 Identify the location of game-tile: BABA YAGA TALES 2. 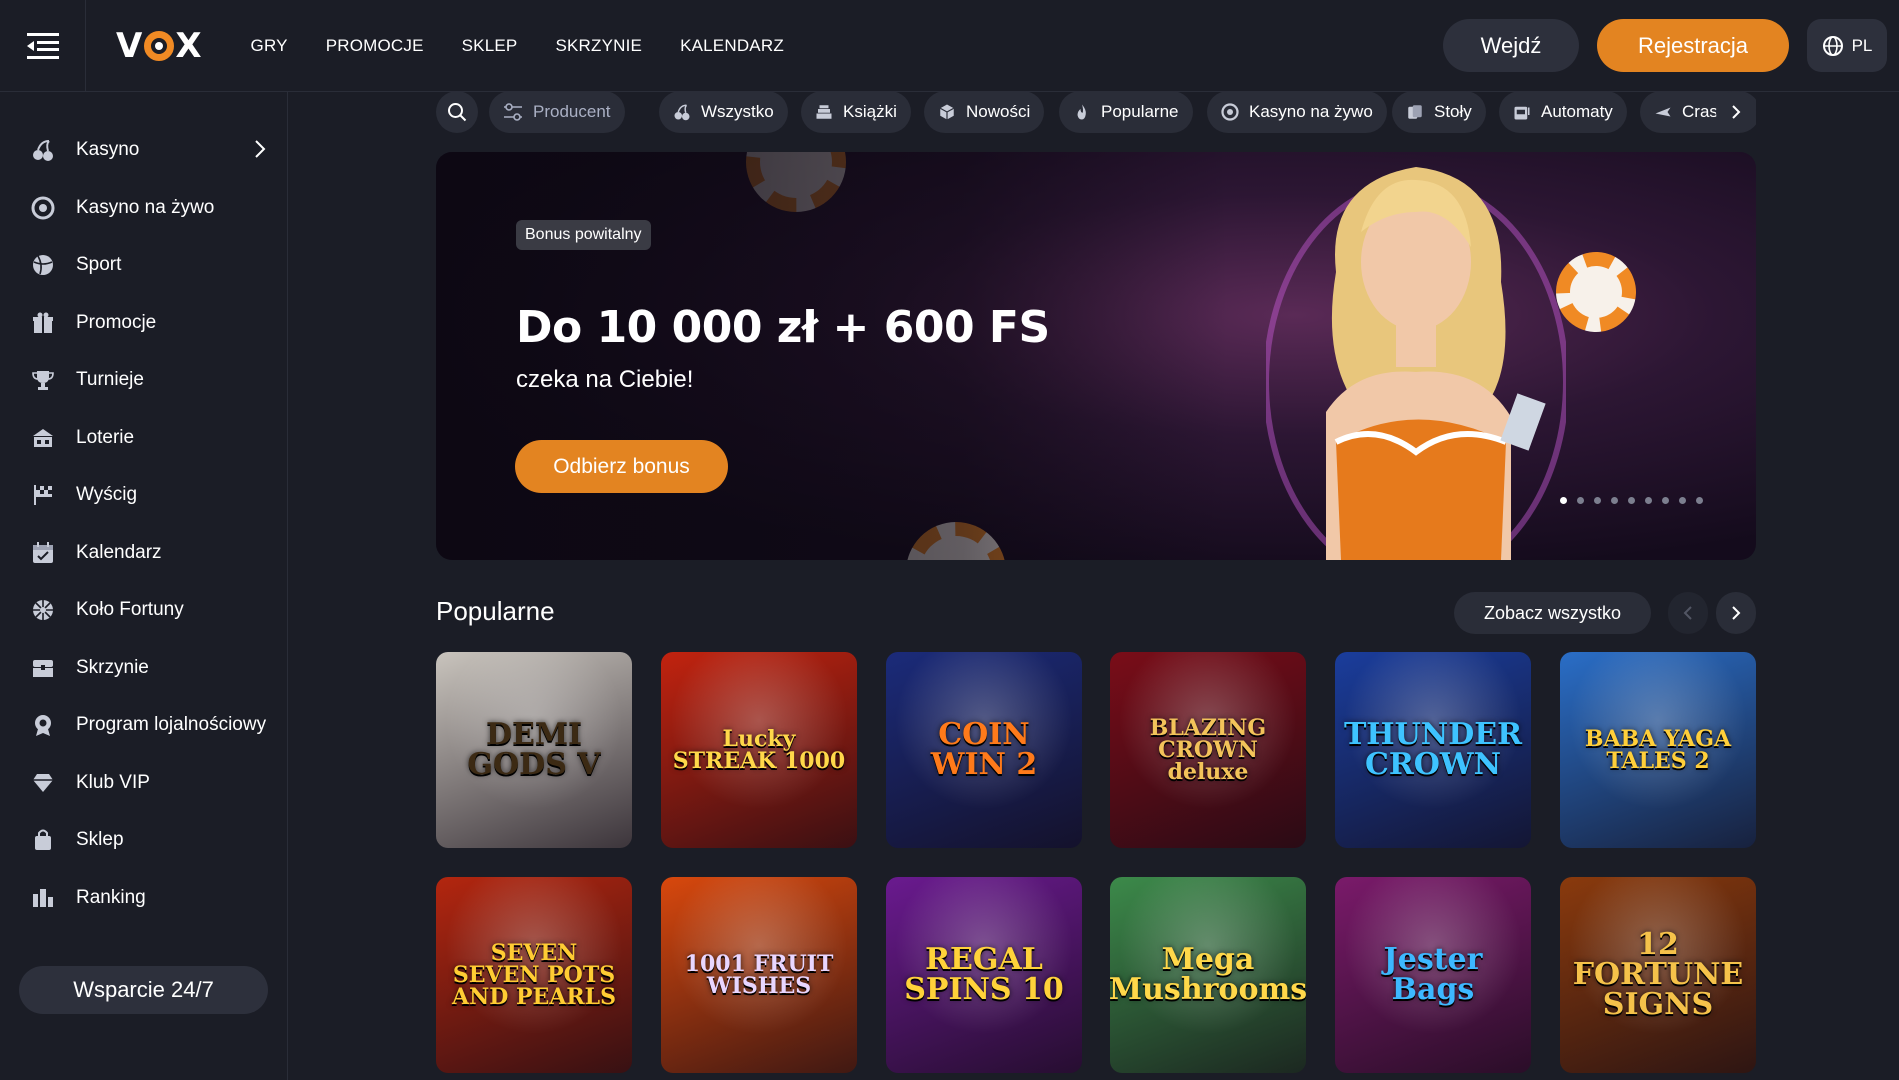
(1658, 750).